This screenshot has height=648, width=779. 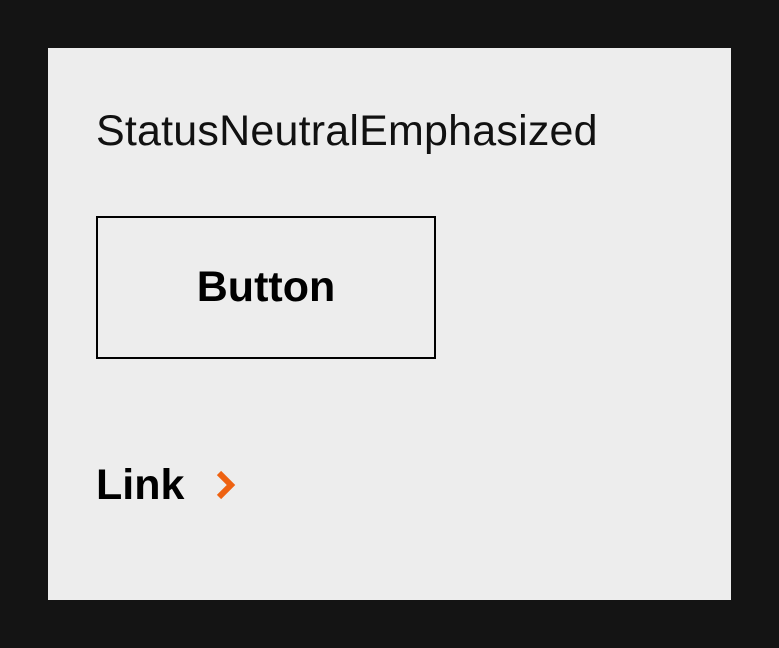 What do you see at coordinates (226, 485) in the screenshot?
I see `chevron-right-icon` at bounding box center [226, 485].